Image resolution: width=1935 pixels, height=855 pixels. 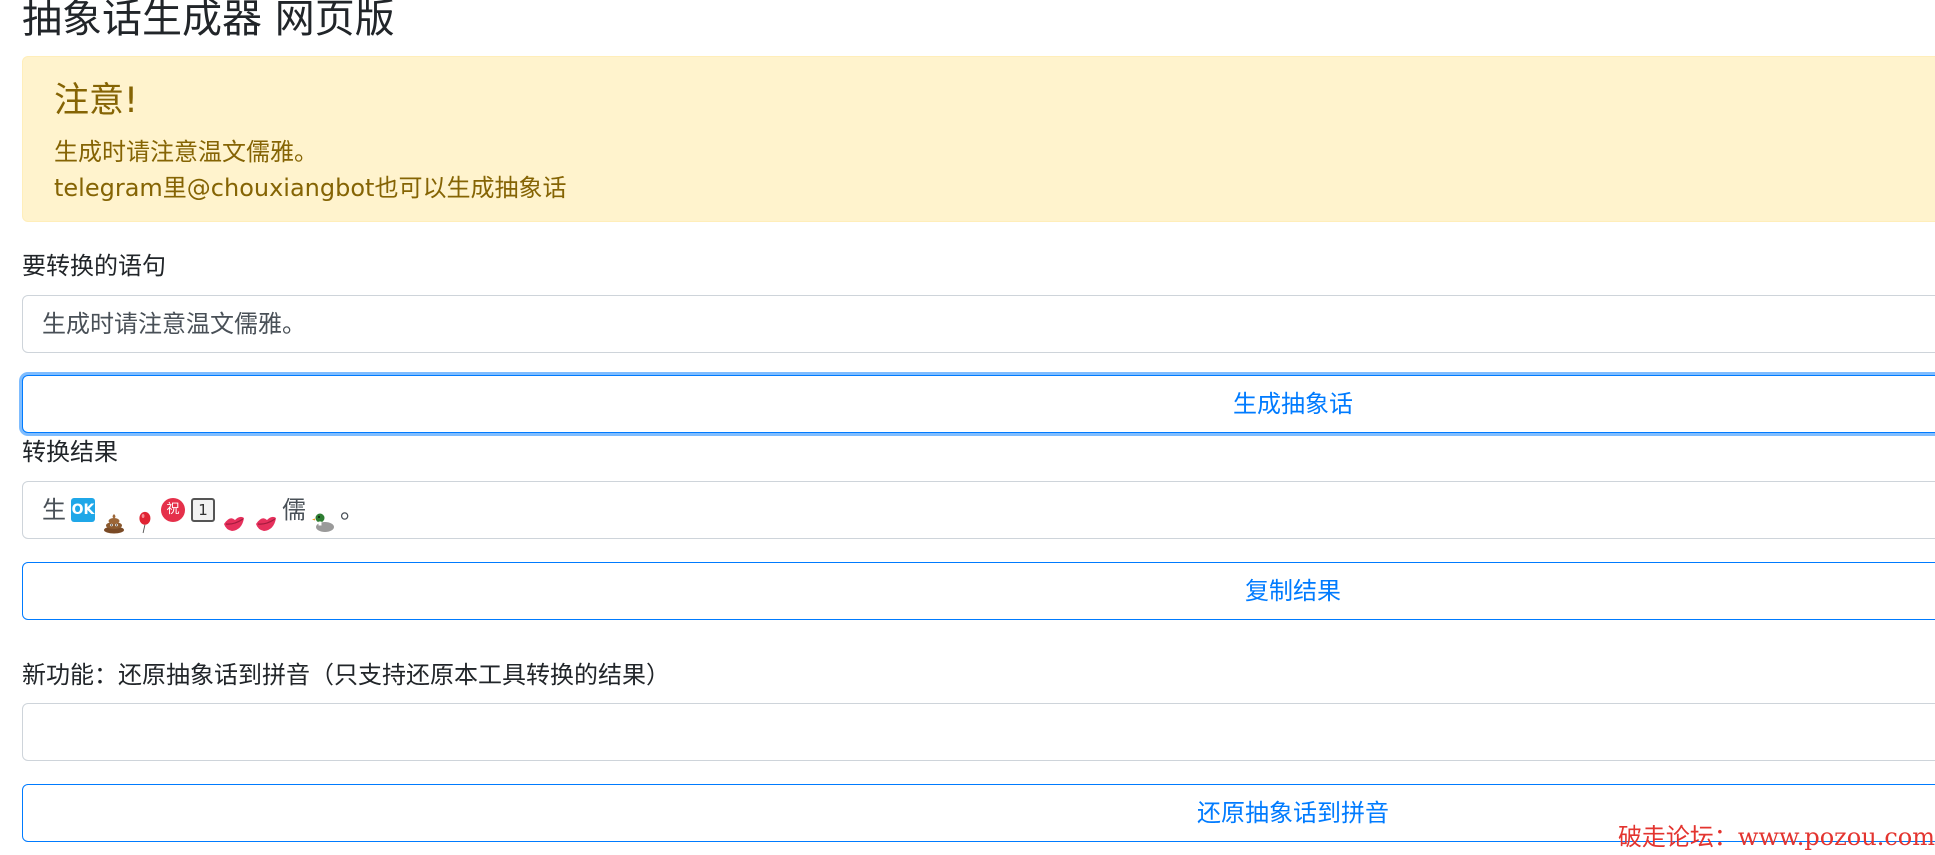 What do you see at coordinates (83, 510) in the screenshot?
I see `ok-button-icon: OK` at bounding box center [83, 510].